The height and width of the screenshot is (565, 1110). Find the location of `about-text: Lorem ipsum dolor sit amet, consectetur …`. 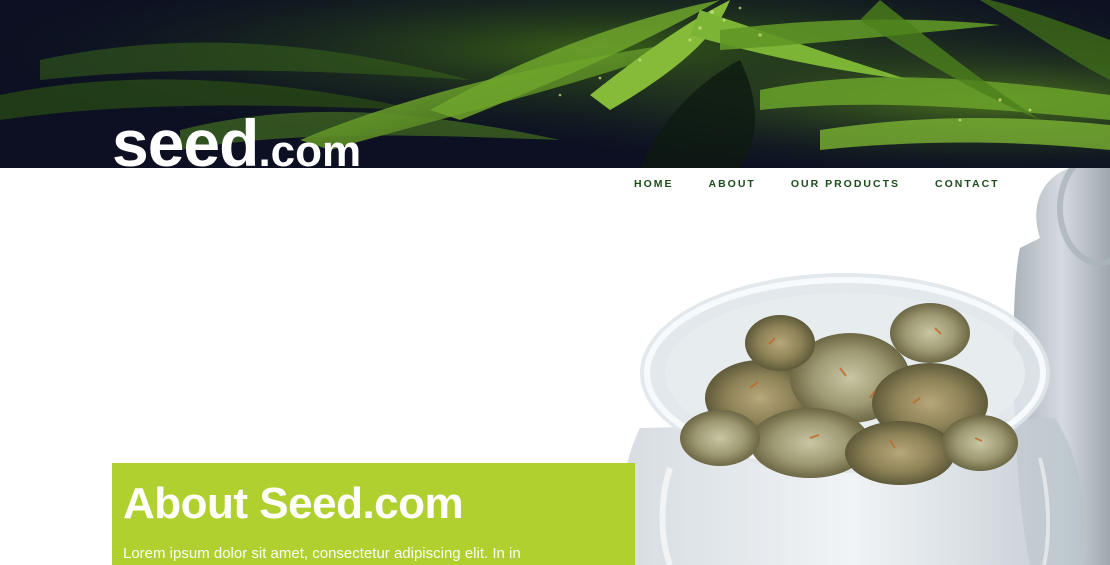

about-text: Lorem ipsum dolor sit amet, consectetur … is located at coordinates (322, 553).